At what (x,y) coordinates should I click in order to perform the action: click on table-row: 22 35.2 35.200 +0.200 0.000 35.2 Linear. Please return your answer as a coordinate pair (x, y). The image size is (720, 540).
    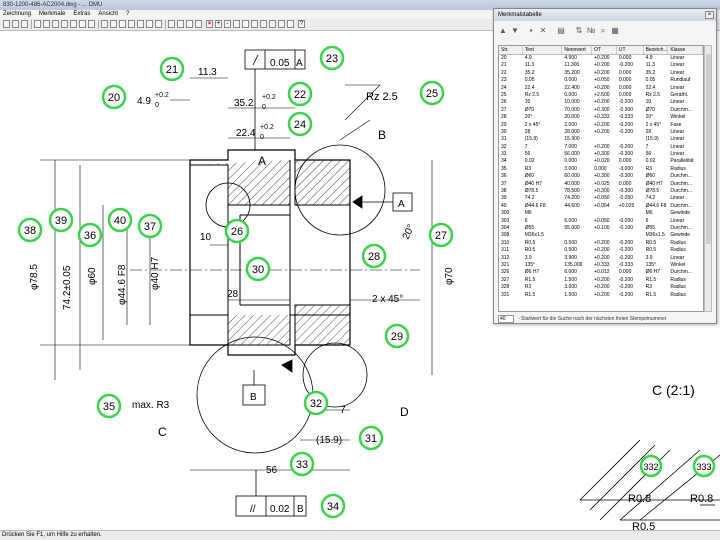
    Looking at the image, I should click on (601, 73).